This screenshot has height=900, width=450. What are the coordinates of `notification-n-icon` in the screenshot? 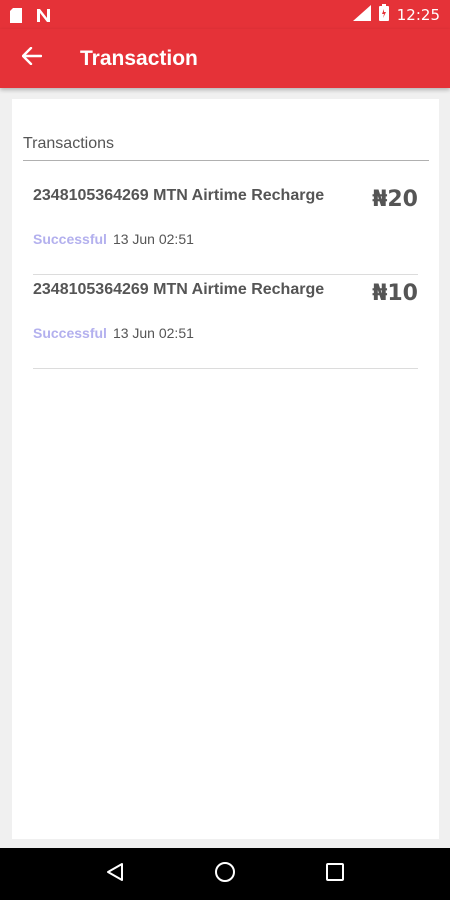 It's located at (43, 15).